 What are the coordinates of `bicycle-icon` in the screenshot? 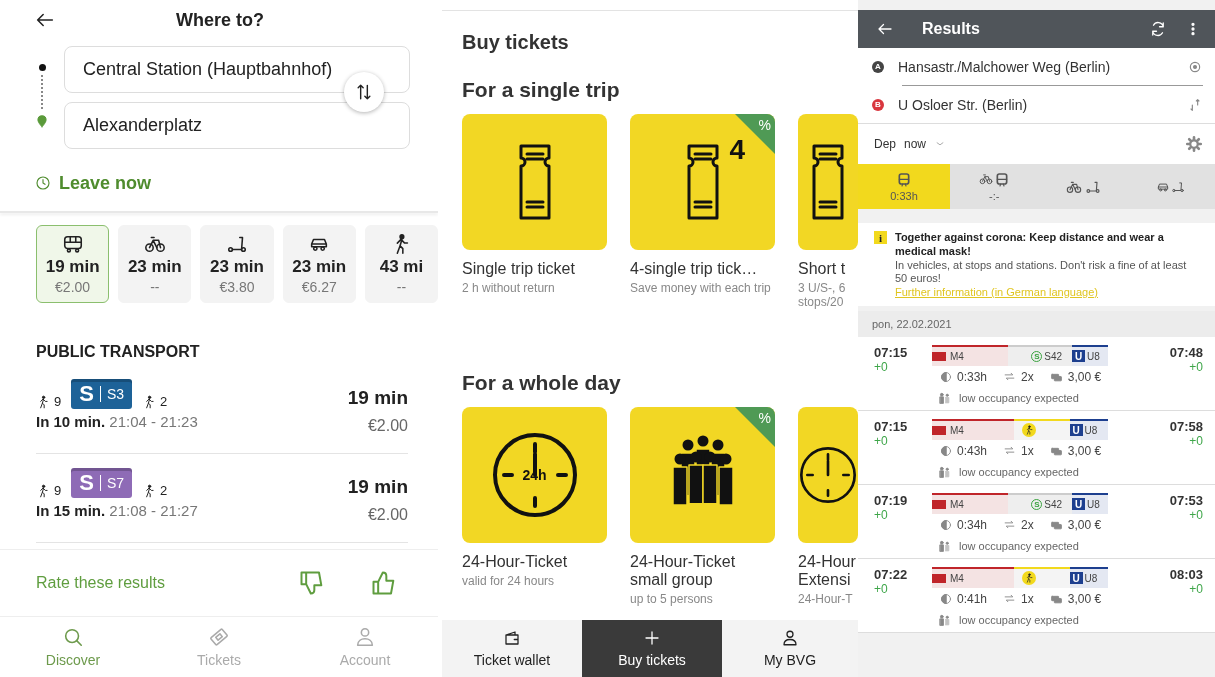 It's located at (985, 178).